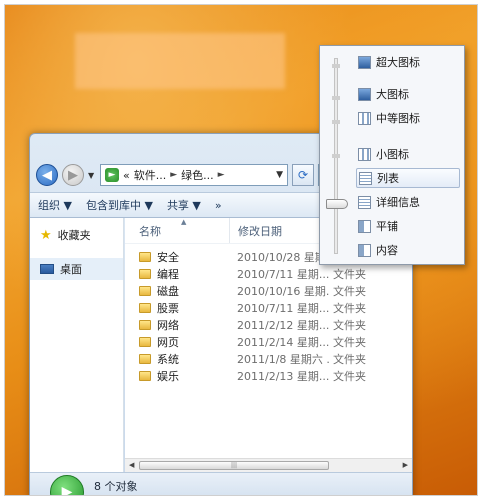 This screenshot has height=500, width=482. What do you see at coordinates (398, 62) in the screenshot?
I see `menu-item-label: 超大图标` at bounding box center [398, 62].